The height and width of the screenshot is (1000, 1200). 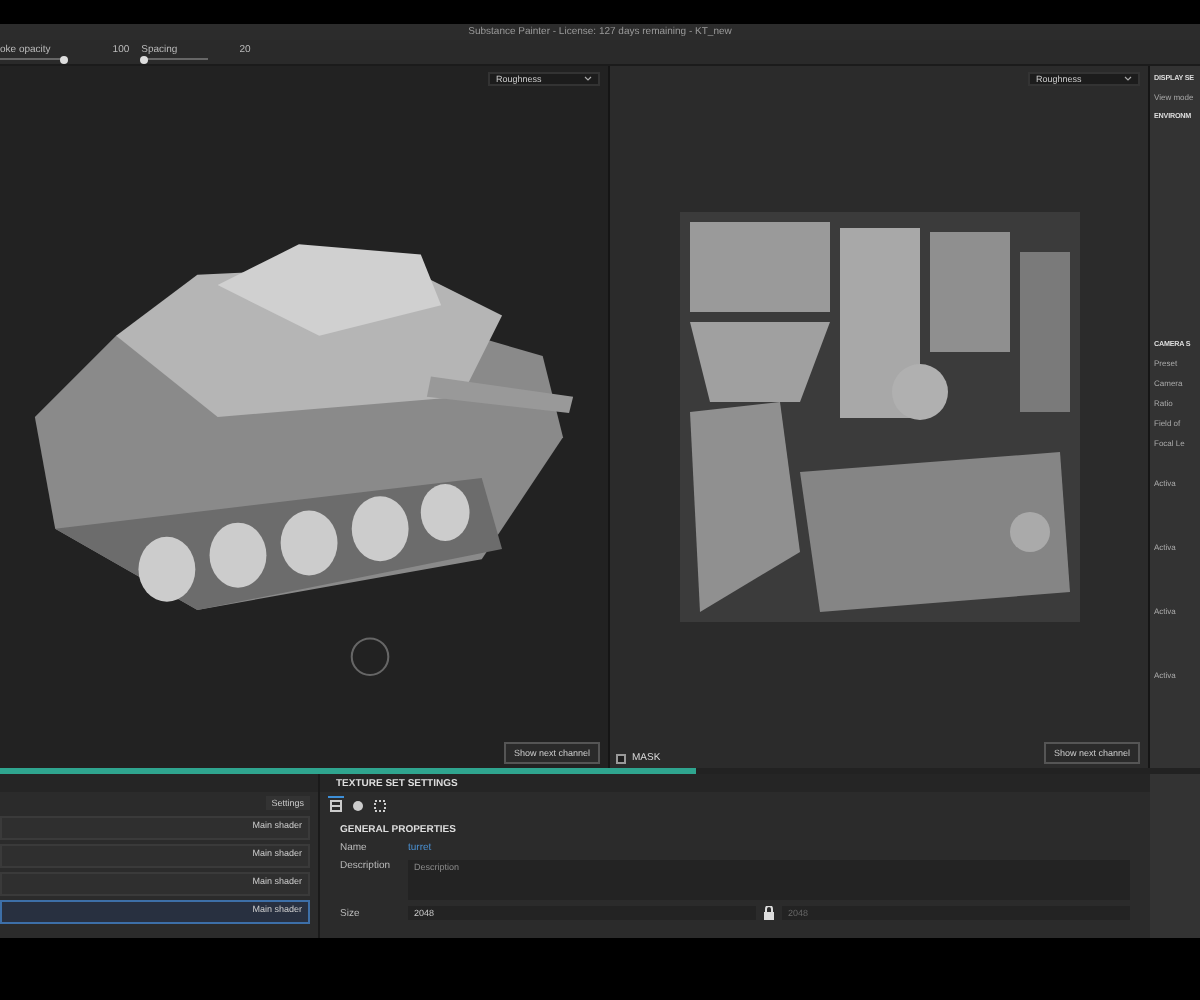 I want to click on lock-icon, so click(x=769, y=913).